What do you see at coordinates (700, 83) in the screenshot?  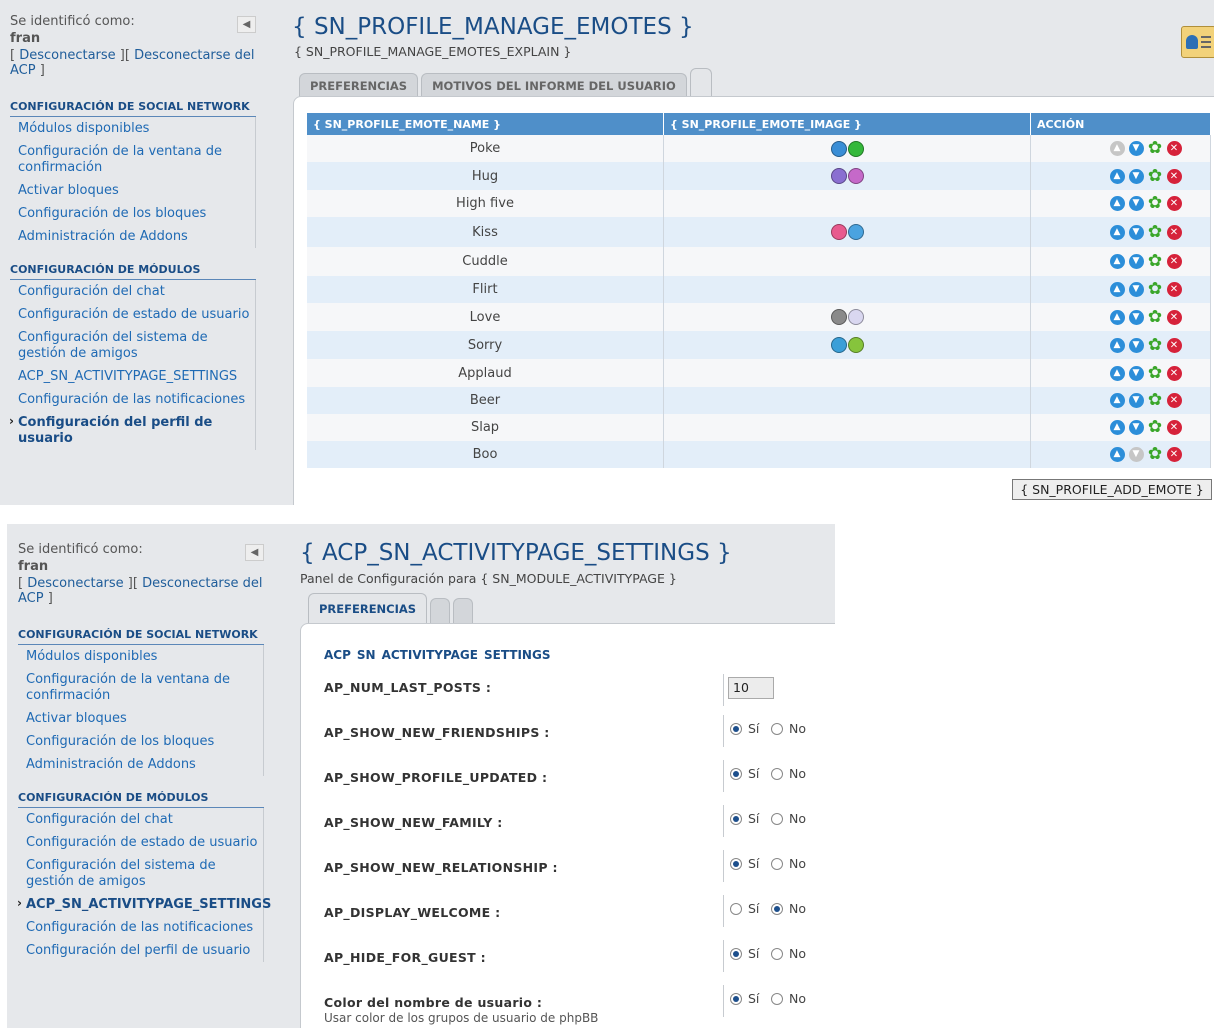 I see `tab-emotes` at bounding box center [700, 83].